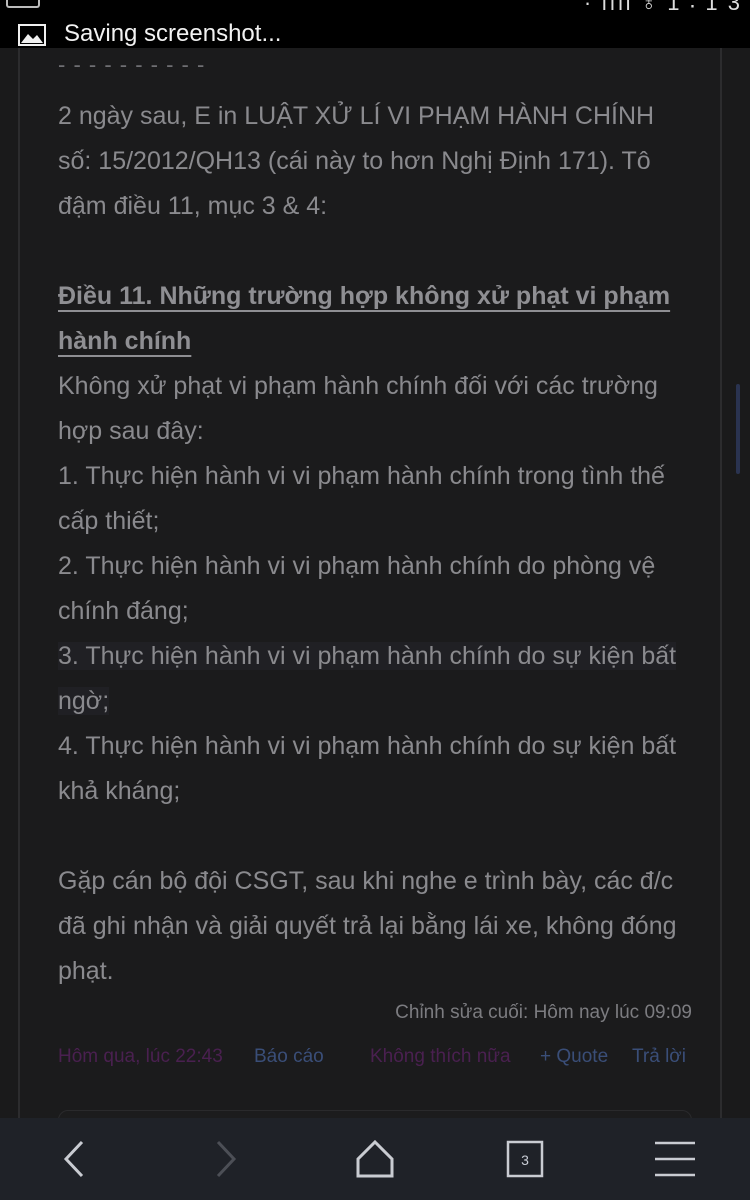  I want to click on tabs-icon: 3, so click(525, 1159).